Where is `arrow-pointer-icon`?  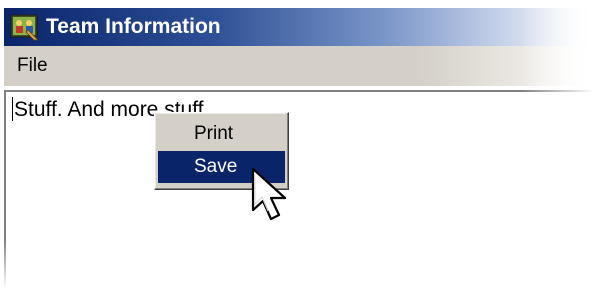
arrow-pointer-icon is located at coordinates (269, 194).